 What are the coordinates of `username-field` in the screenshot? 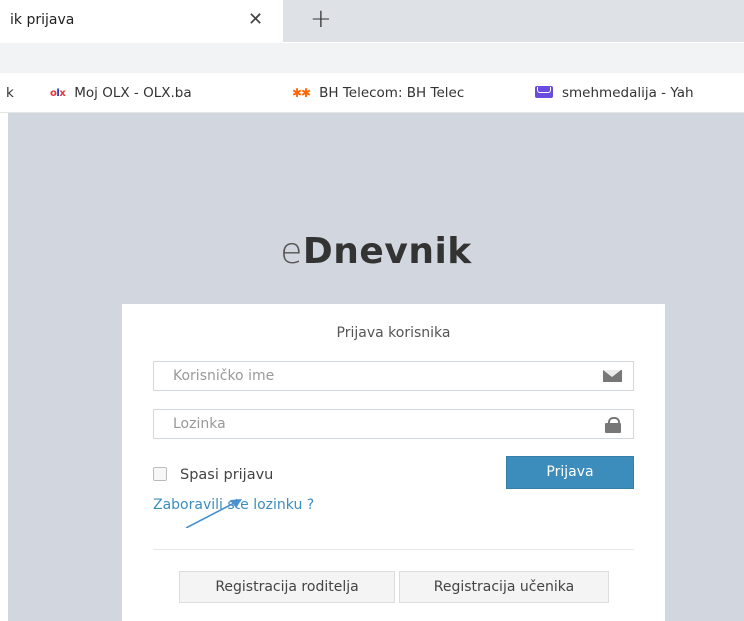 It's located at (393, 376).